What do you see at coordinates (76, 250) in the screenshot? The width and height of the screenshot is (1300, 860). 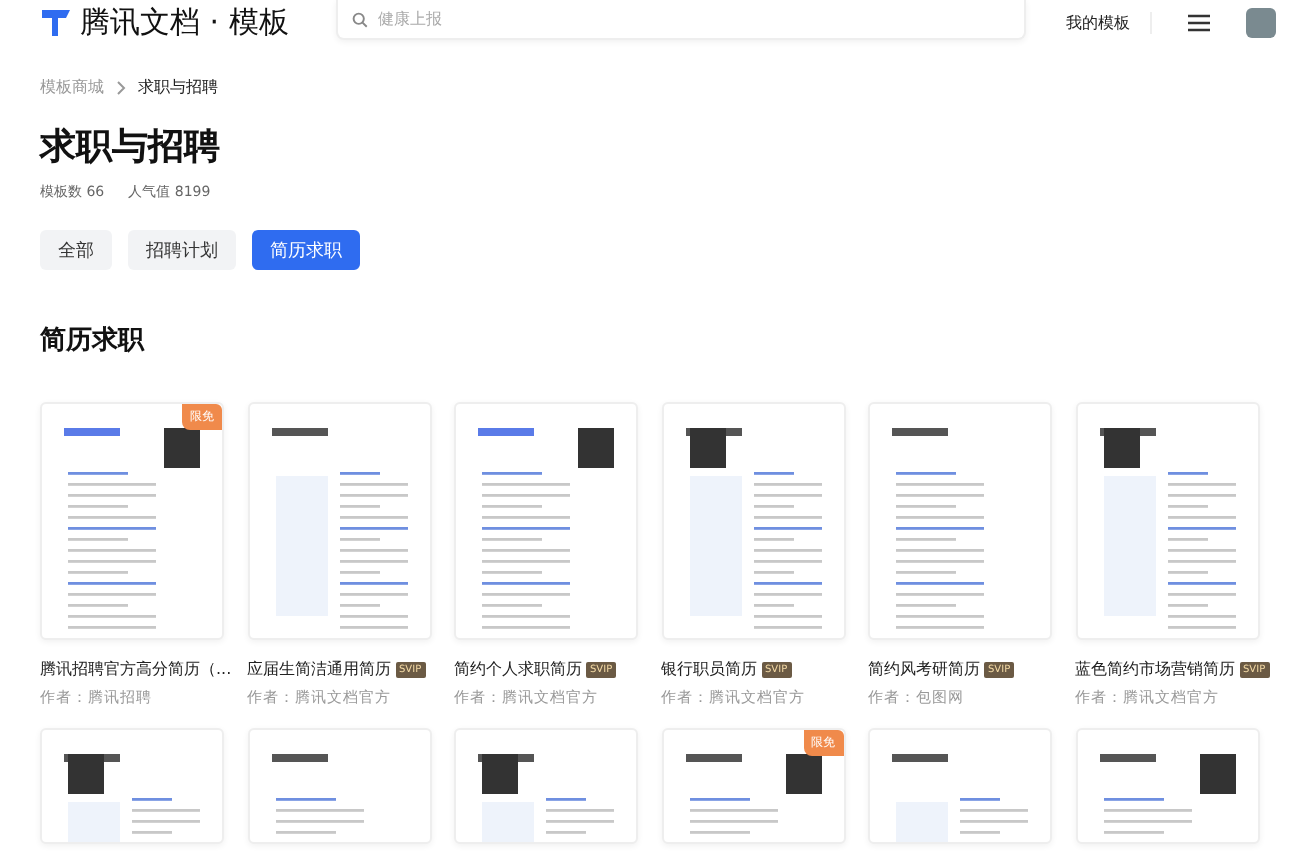 I see `filter-tab: 全部` at bounding box center [76, 250].